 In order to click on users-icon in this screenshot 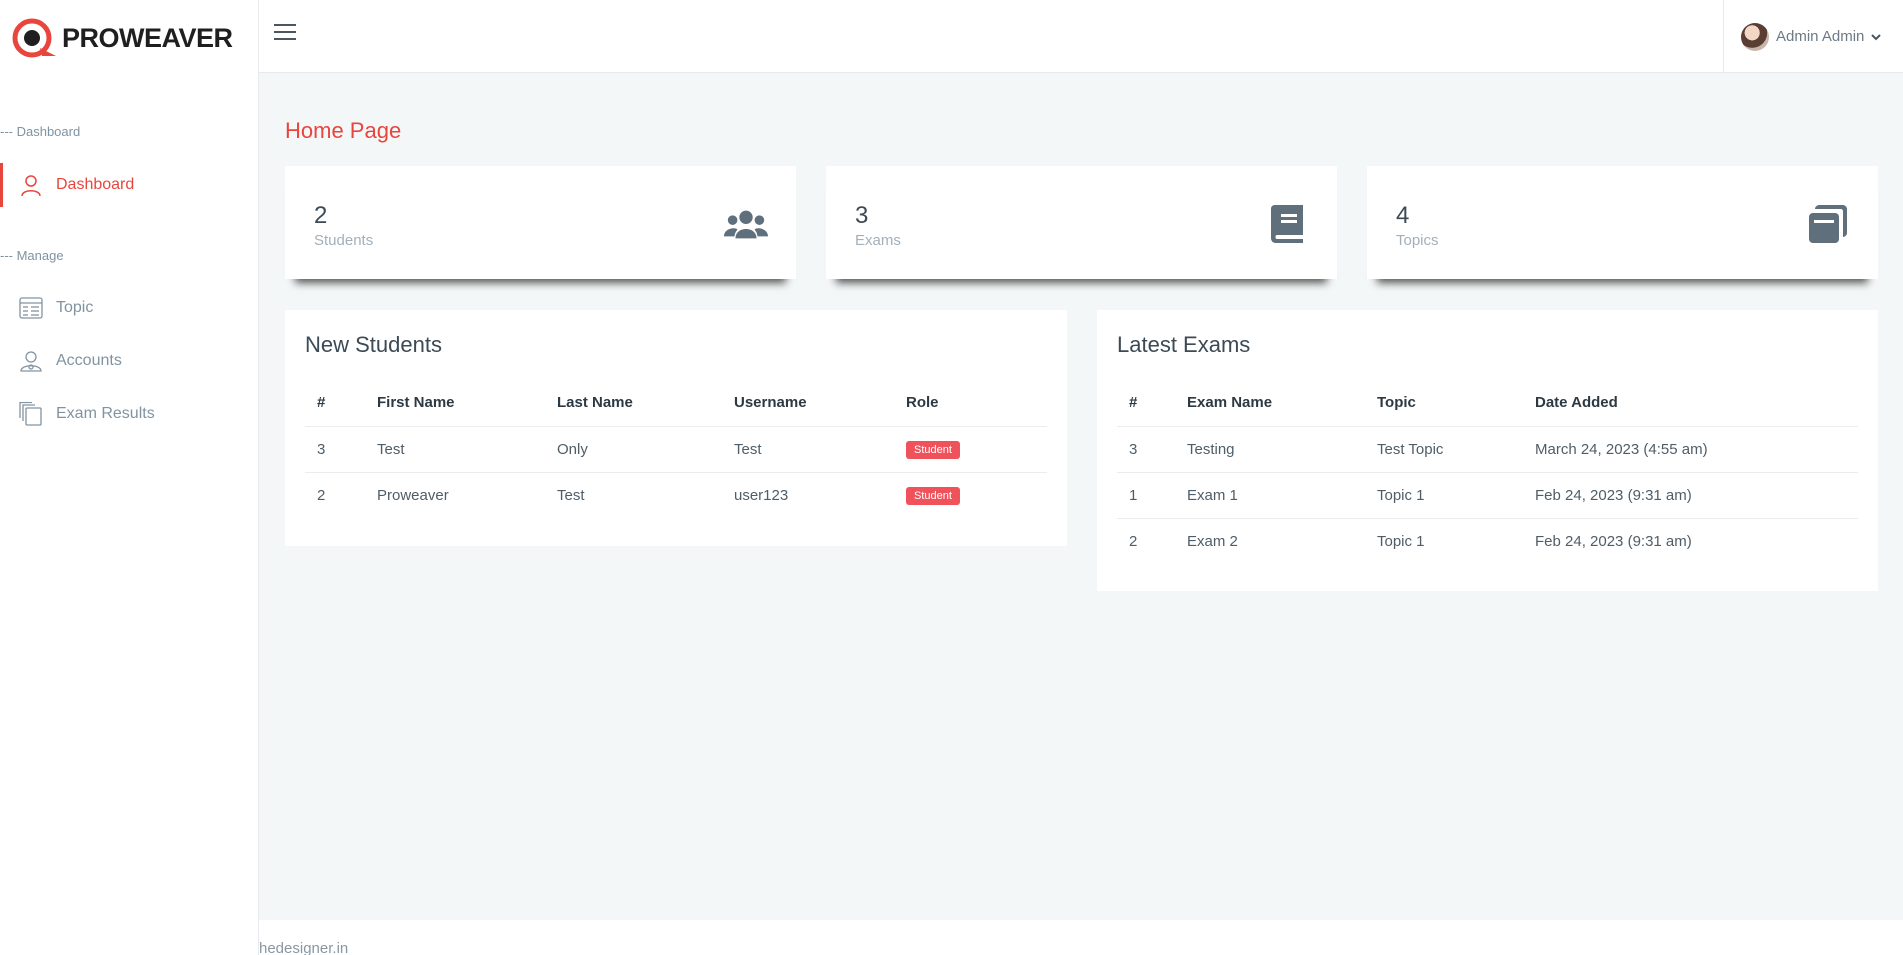, I will do `click(746, 224)`.